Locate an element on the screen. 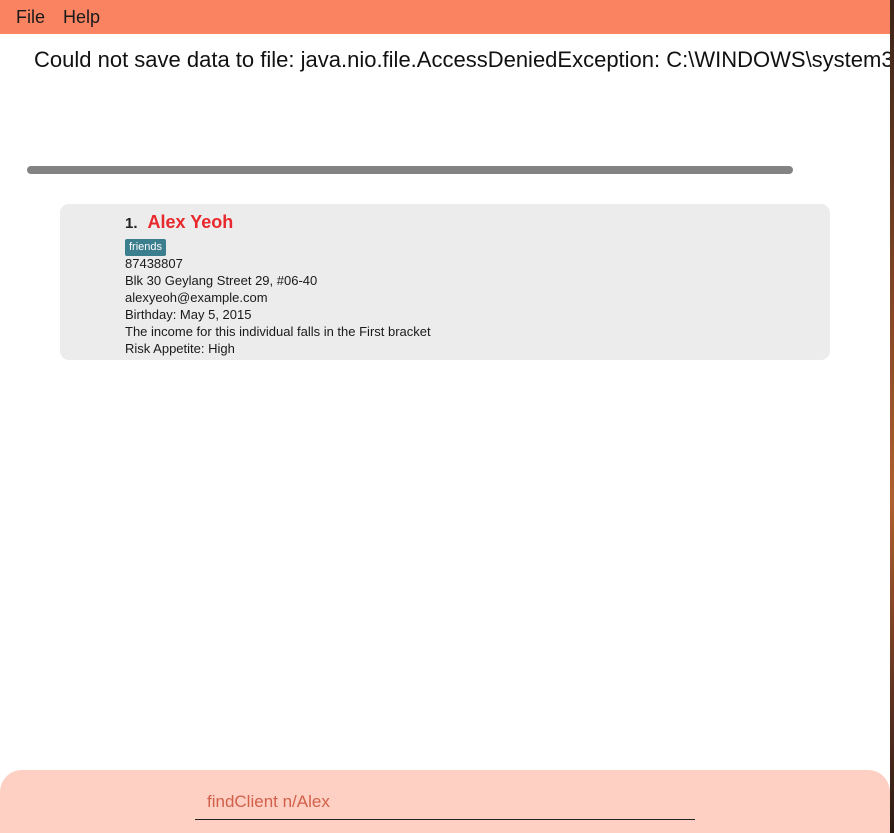  person-risk-appetite: Risk Appetite: High is located at coordinates (180, 348).